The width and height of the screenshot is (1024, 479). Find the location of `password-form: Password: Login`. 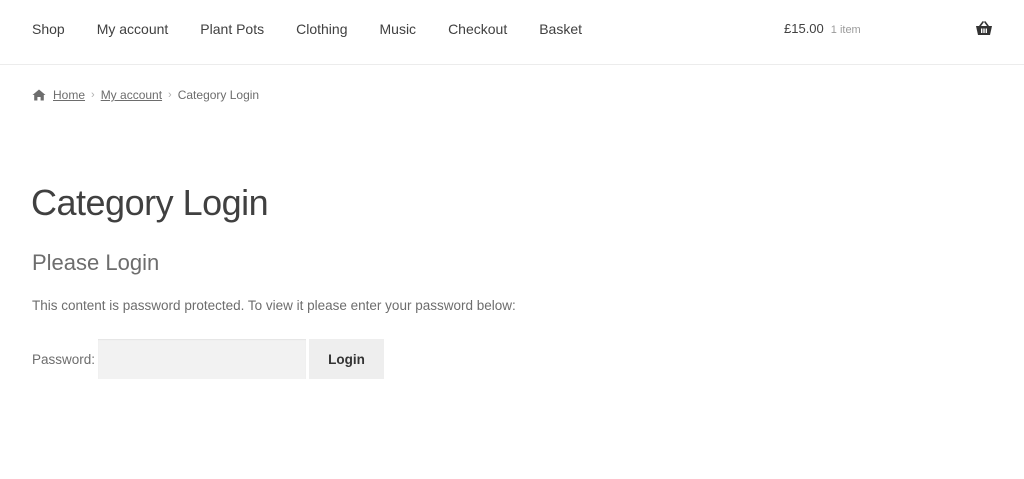

password-form: Password: Login is located at coordinates (208, 359).